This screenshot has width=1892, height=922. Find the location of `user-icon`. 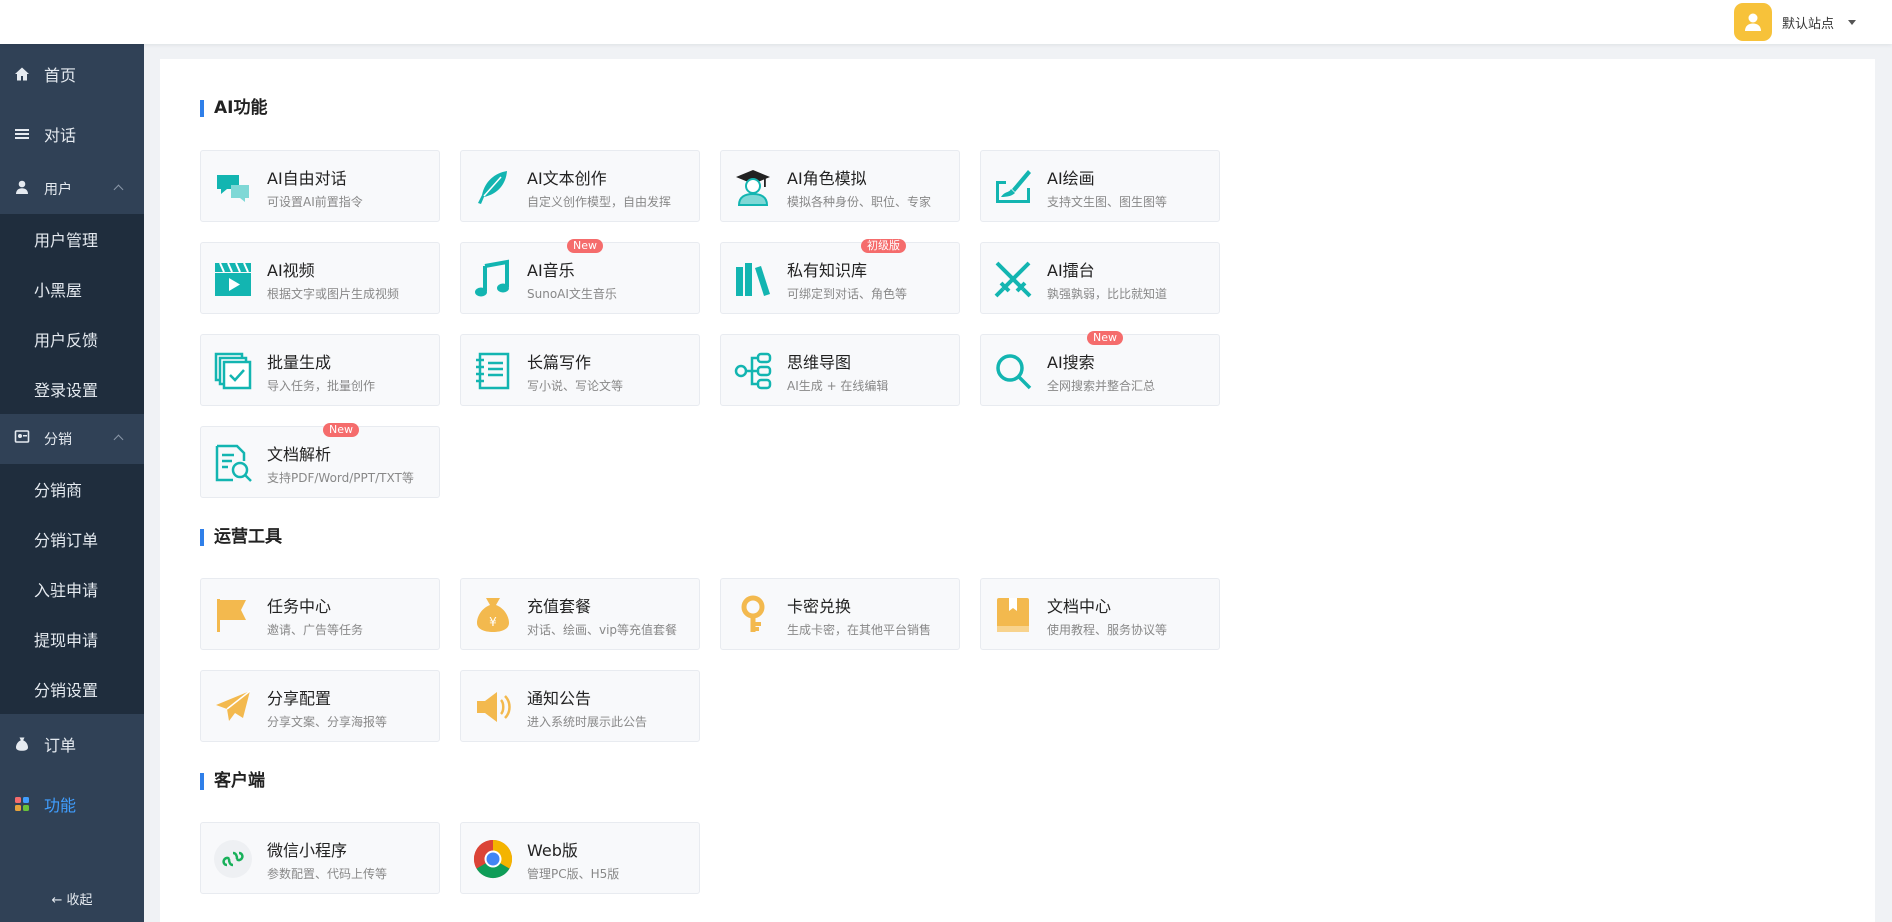

user-icon is located at coordinates (1752, 22).